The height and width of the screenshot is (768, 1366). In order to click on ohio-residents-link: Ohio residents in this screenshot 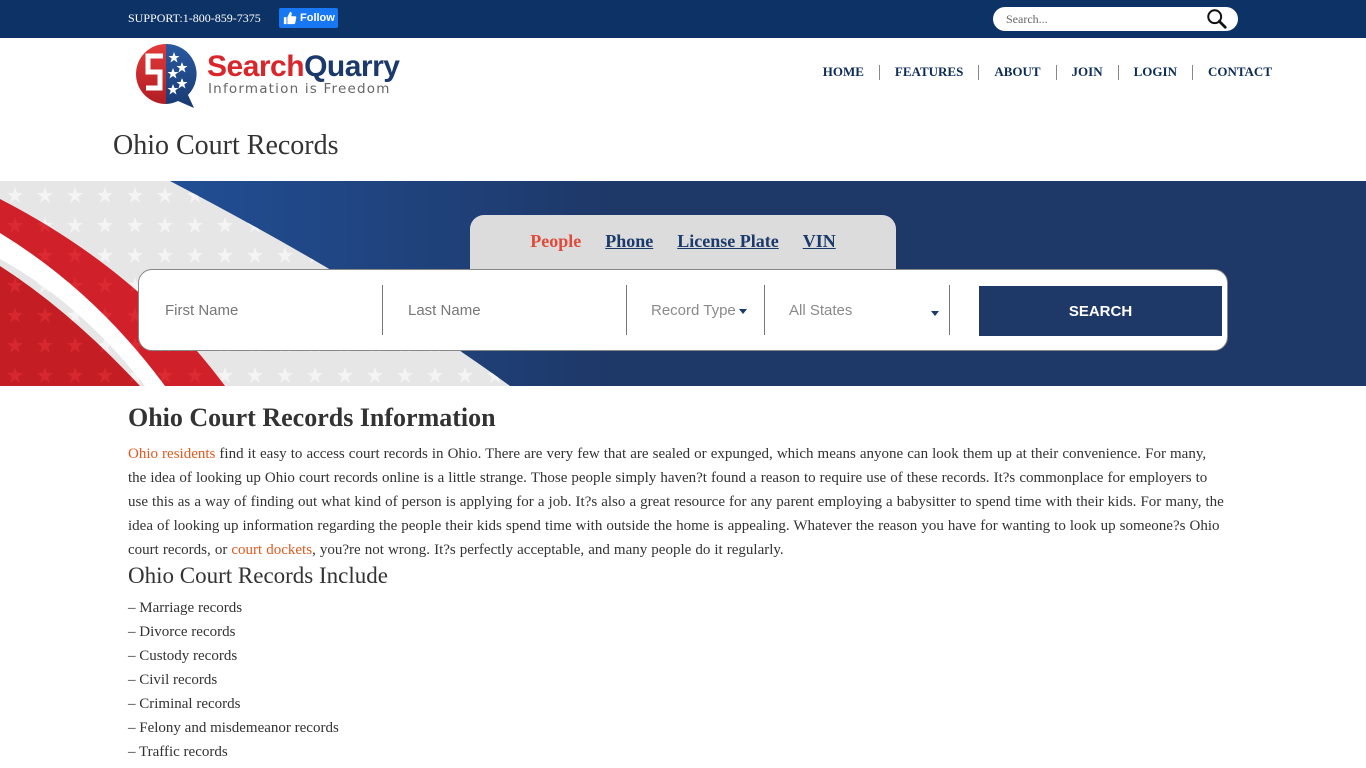, I will do `click(171, 454)`.